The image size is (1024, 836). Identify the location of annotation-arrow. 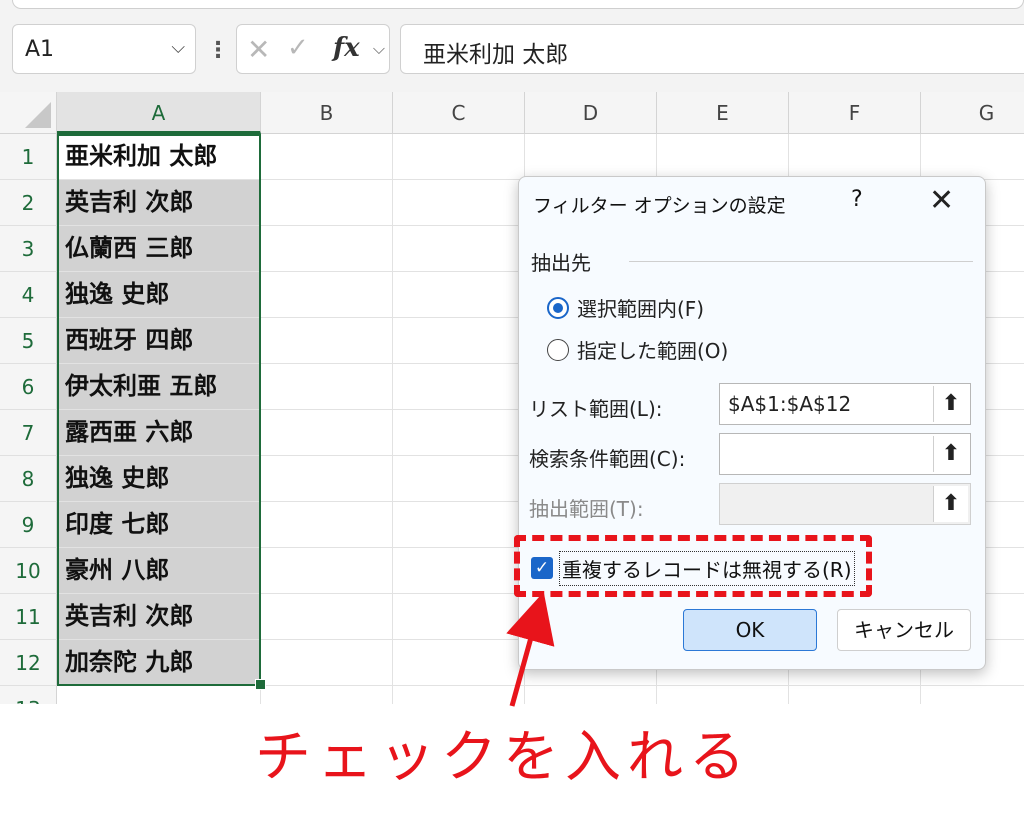
(530, 649).